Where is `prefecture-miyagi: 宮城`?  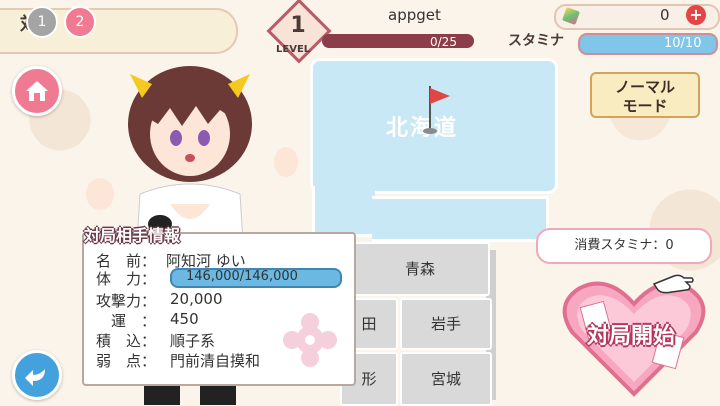
prefecture-miyagi: 宮城 is located at coordinates (446, 379).